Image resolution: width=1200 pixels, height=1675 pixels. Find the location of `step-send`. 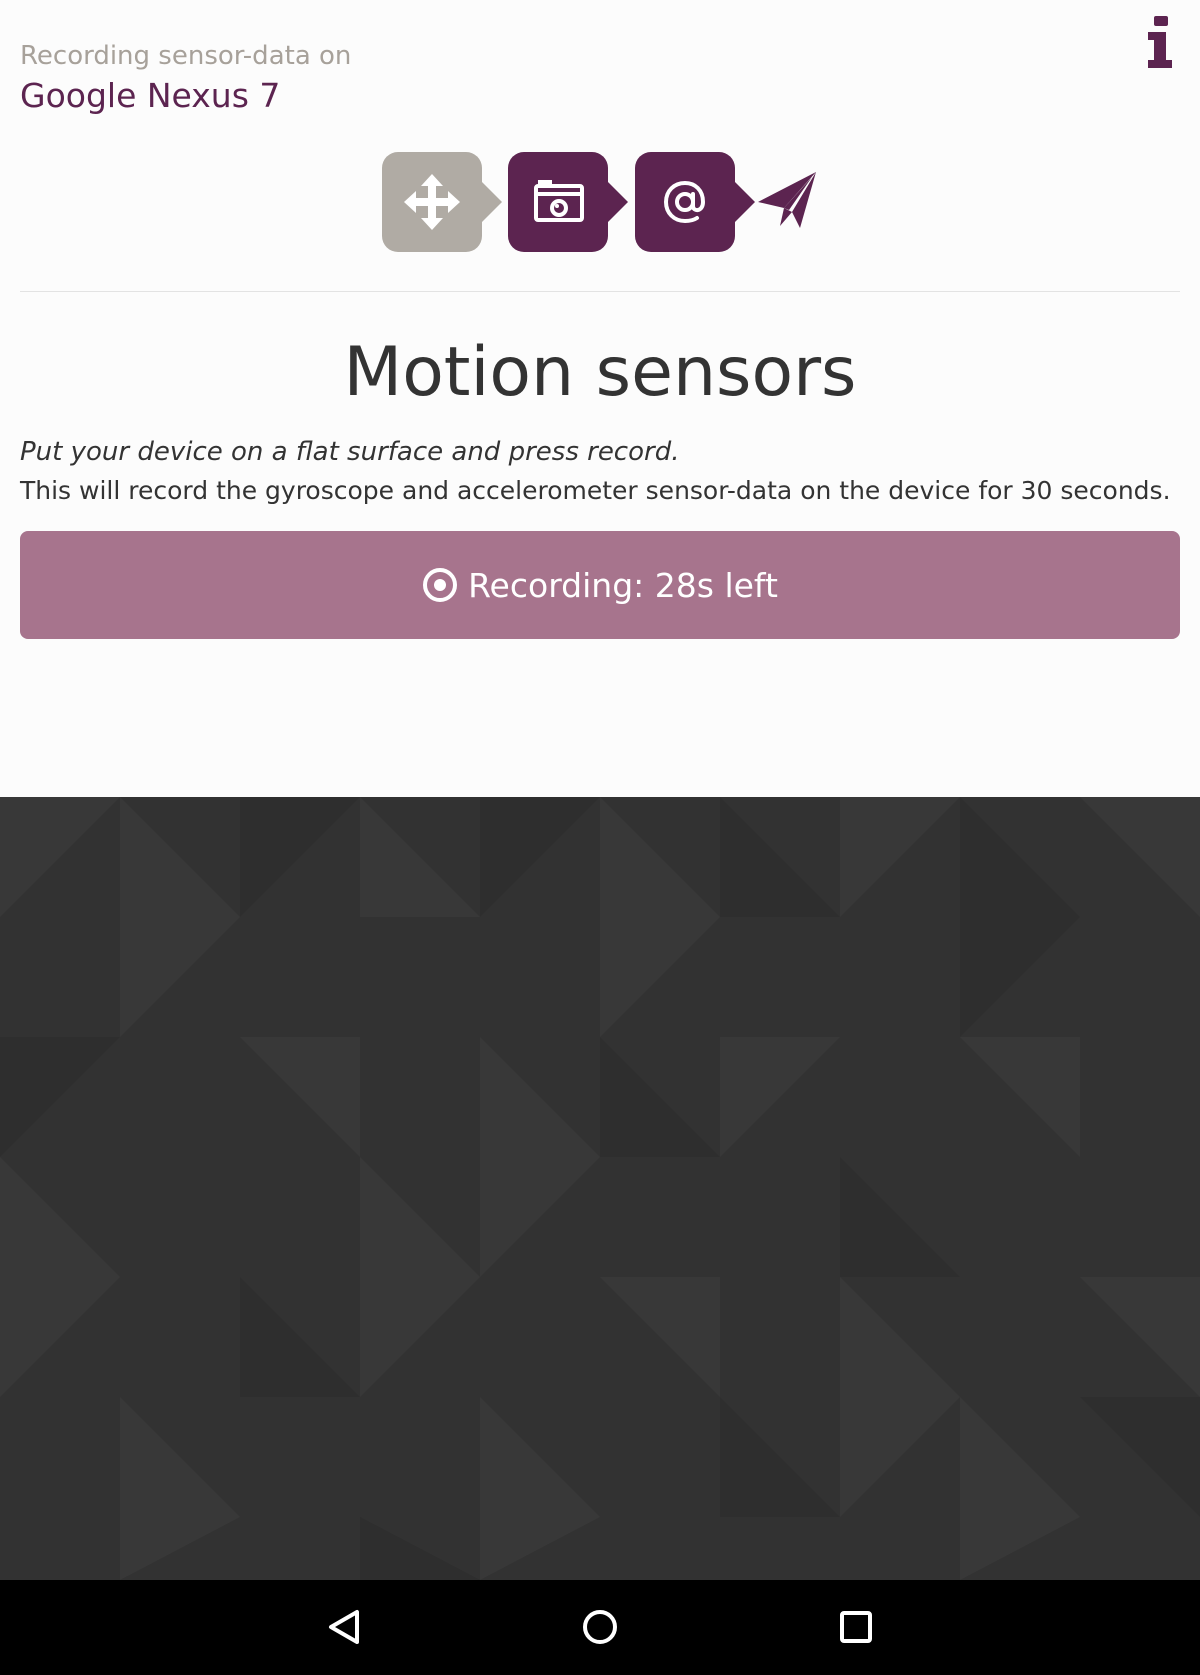

step-send is located at coordinates (789, 202).